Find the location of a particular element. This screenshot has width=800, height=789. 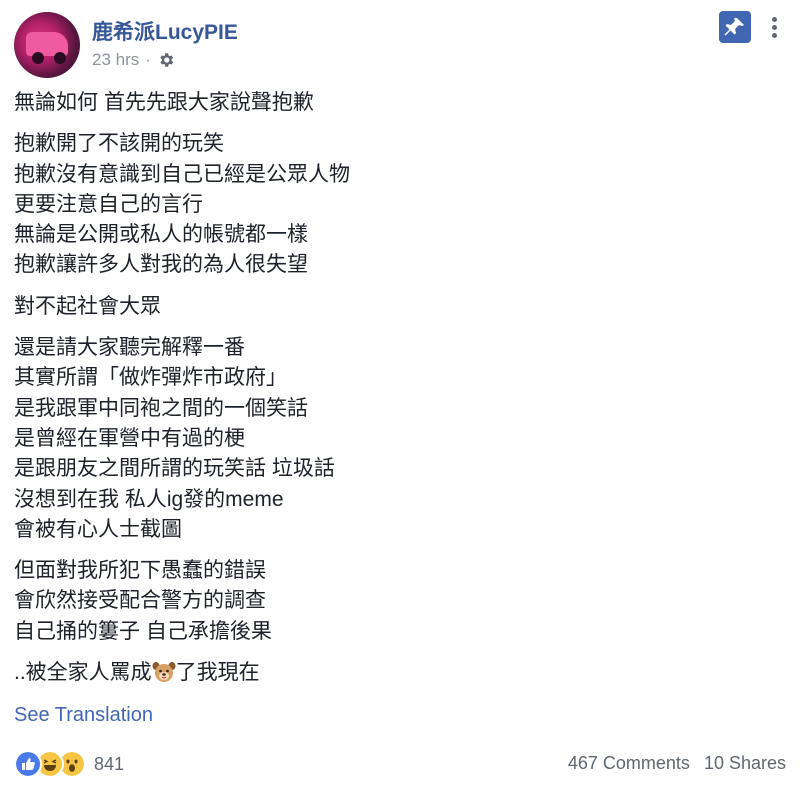

author-name: 鹿希派LucyPIE is located at coordinates (165, 31).